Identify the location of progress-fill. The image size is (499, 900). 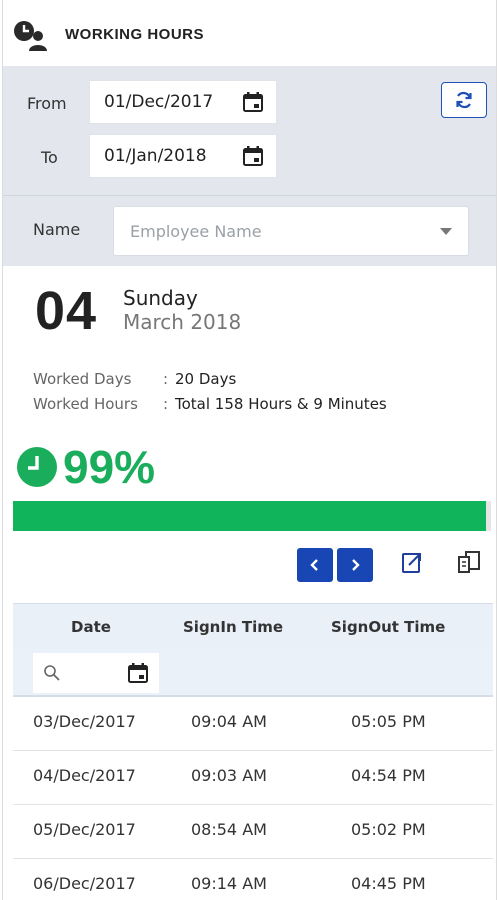
(250, 516).